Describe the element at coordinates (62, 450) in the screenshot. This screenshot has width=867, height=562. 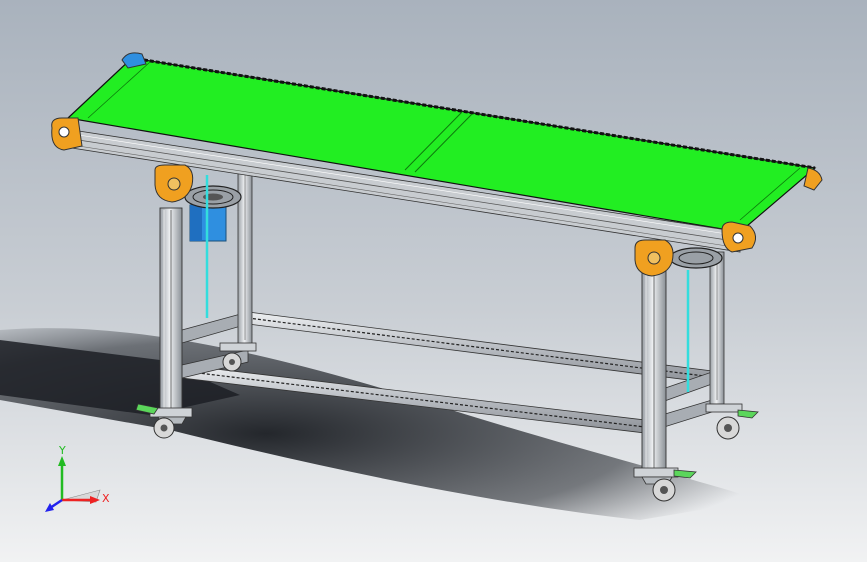
I see `triad-y-label: Y` at that location.